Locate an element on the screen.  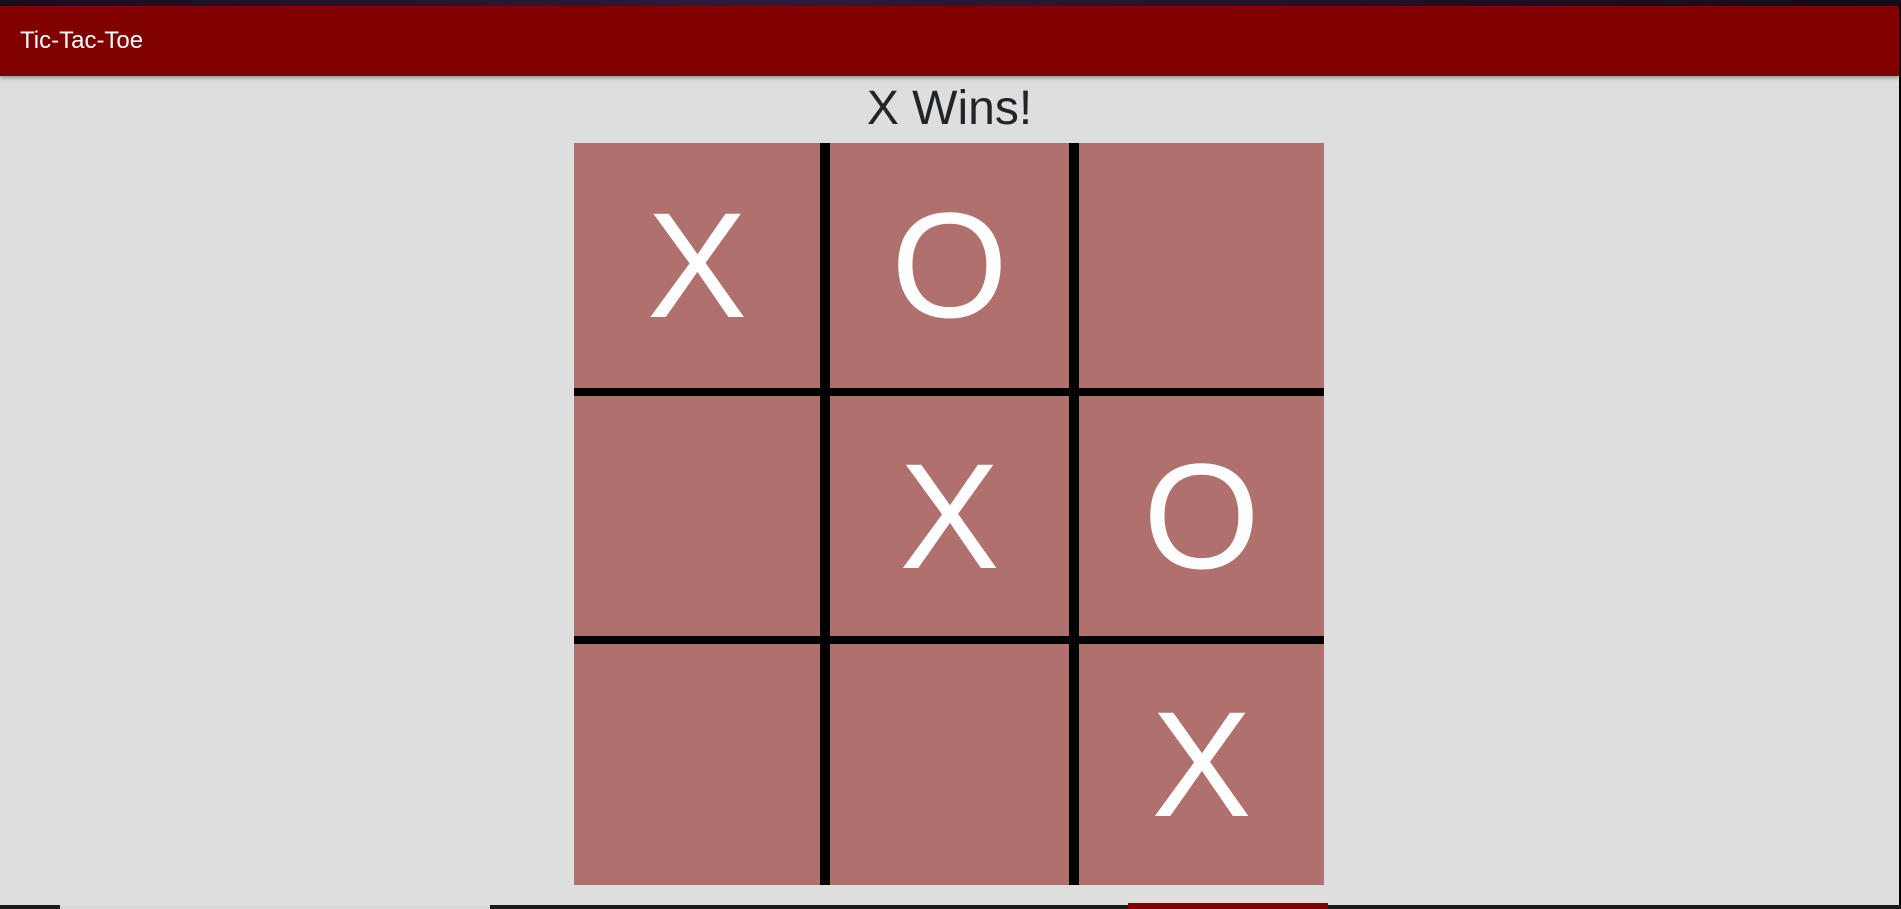
board-cell-1: X is located at coordinates (697, 265).